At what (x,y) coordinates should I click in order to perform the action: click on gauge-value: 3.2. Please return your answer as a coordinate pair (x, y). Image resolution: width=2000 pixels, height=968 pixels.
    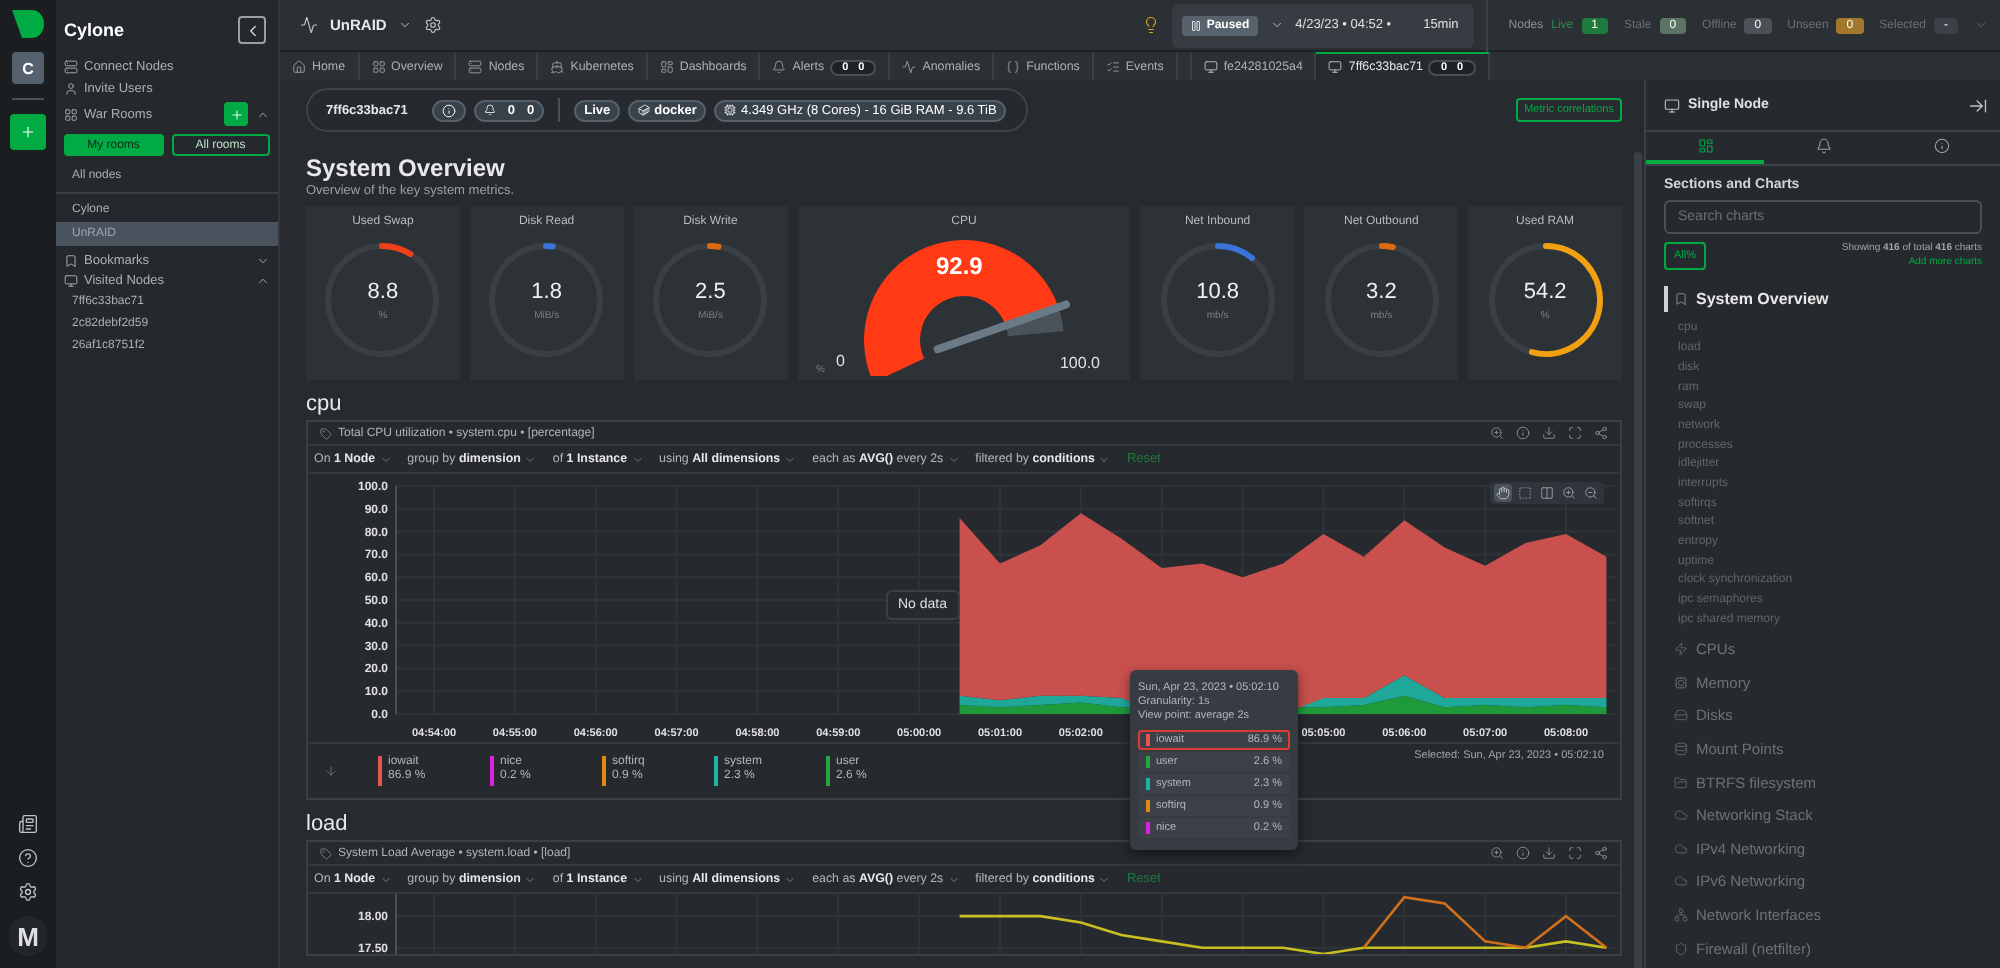
    Looking at the image, I should click on (1381, 291).